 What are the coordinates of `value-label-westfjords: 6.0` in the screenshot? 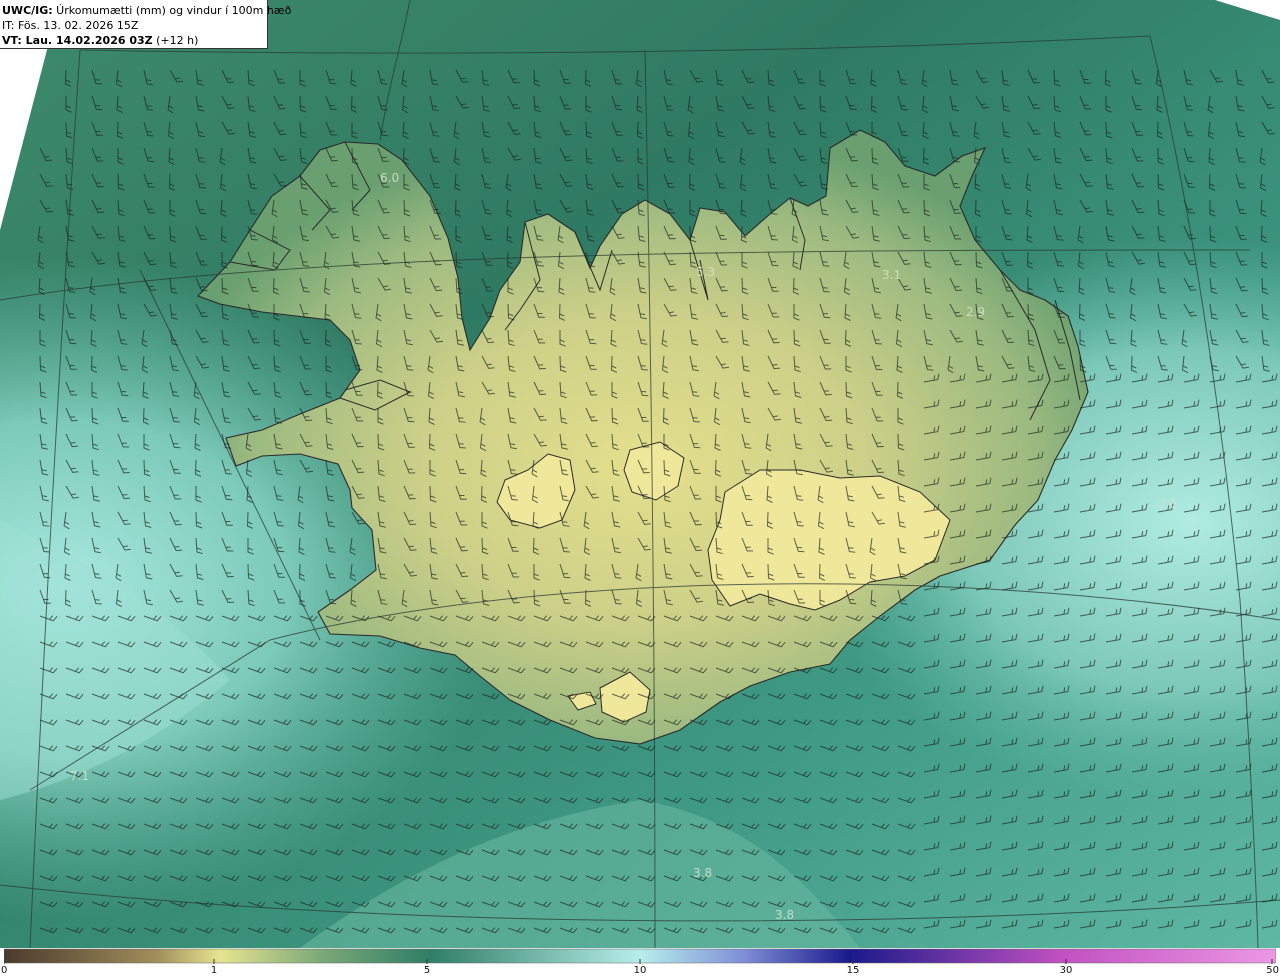 It's located at (389, 178).